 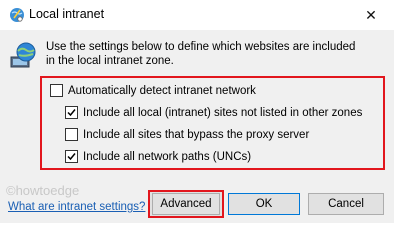 I want to click on option-auto-detect: Automatically detect intranet network, so click(x=153, y=90).